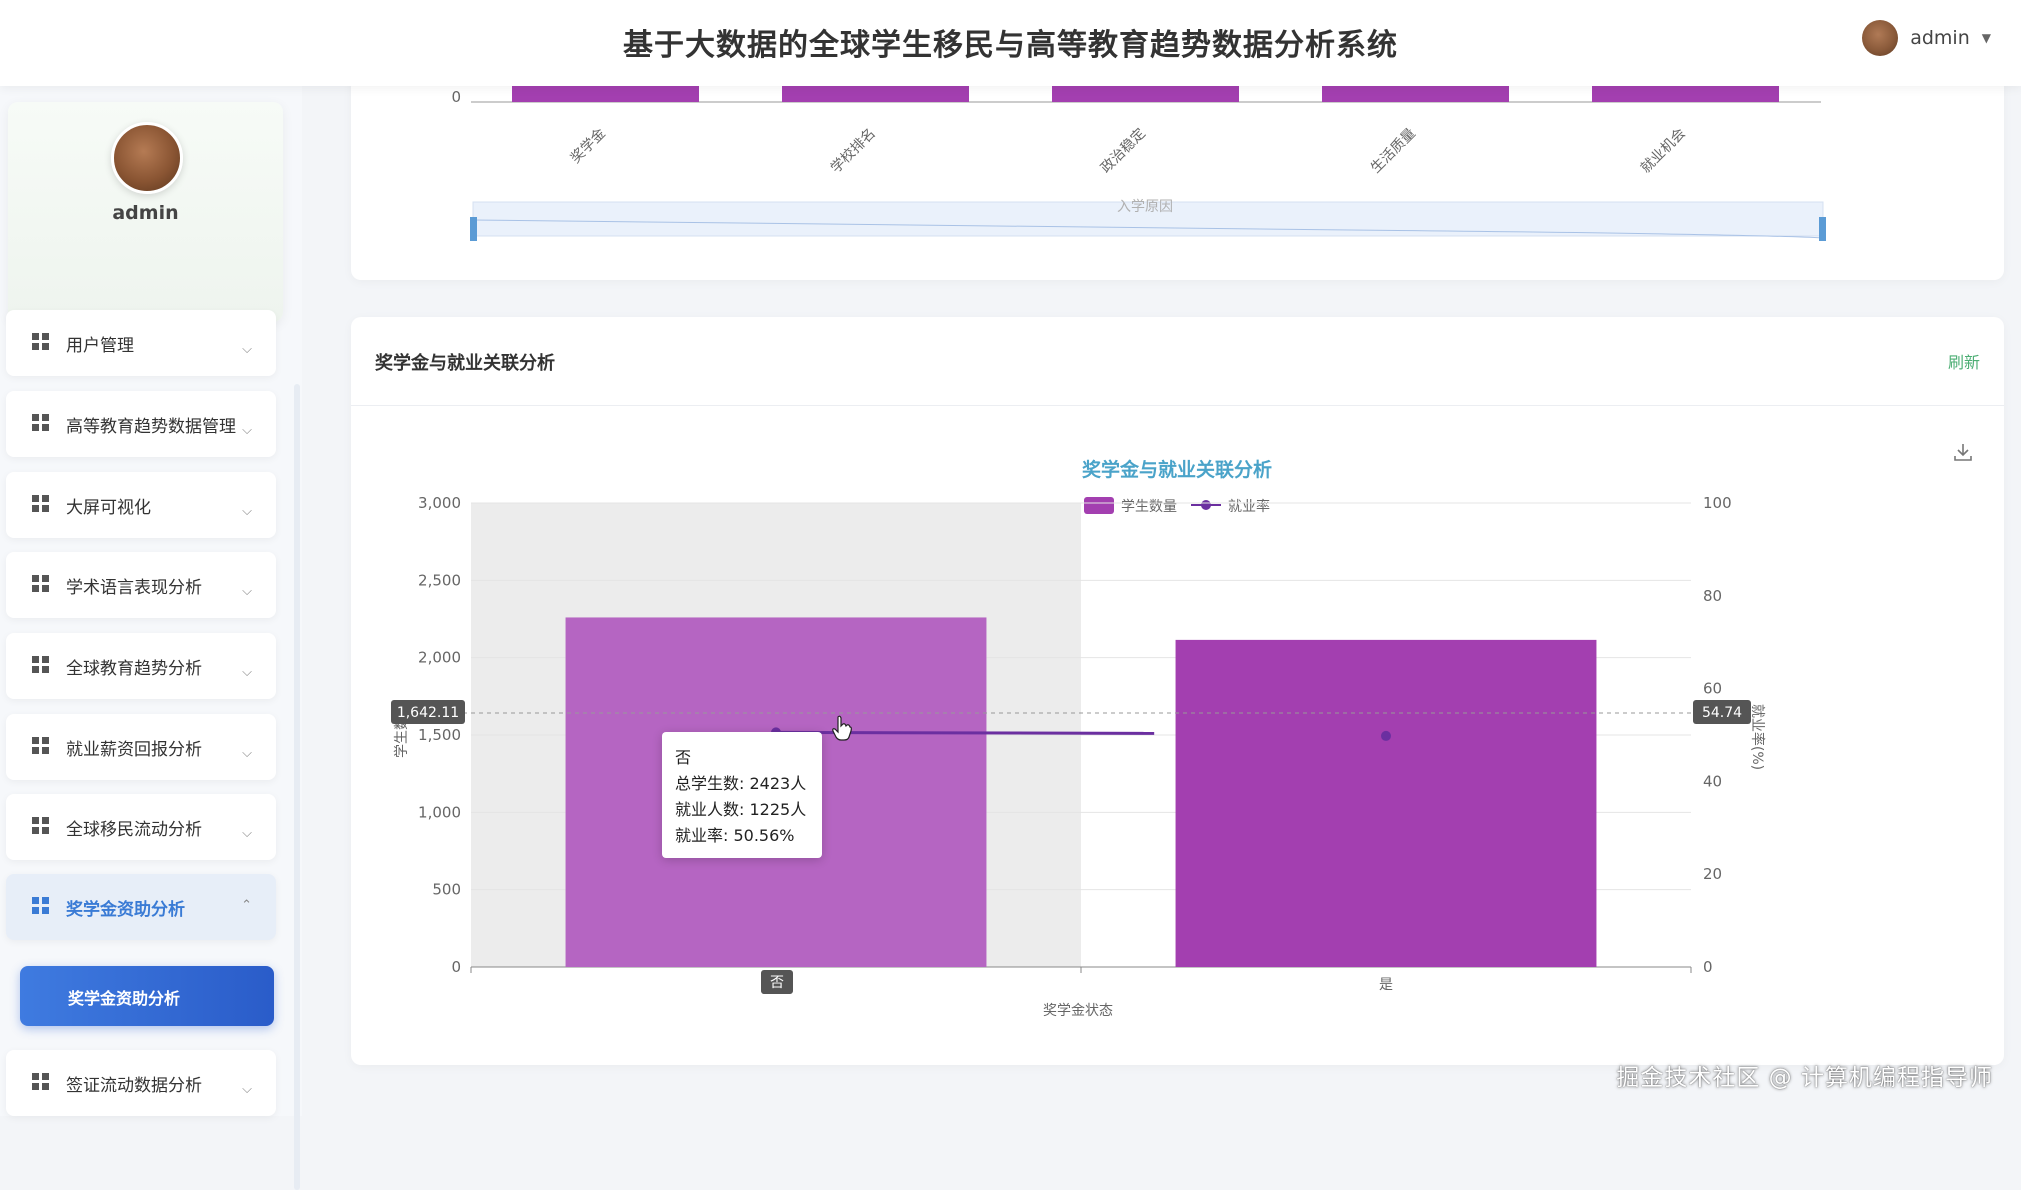  What do you see at coordinates (141, 343) in the screenshot?
I see `sidebar-item-users: 用户管理 ⌵` at bounding box center [141, 343].